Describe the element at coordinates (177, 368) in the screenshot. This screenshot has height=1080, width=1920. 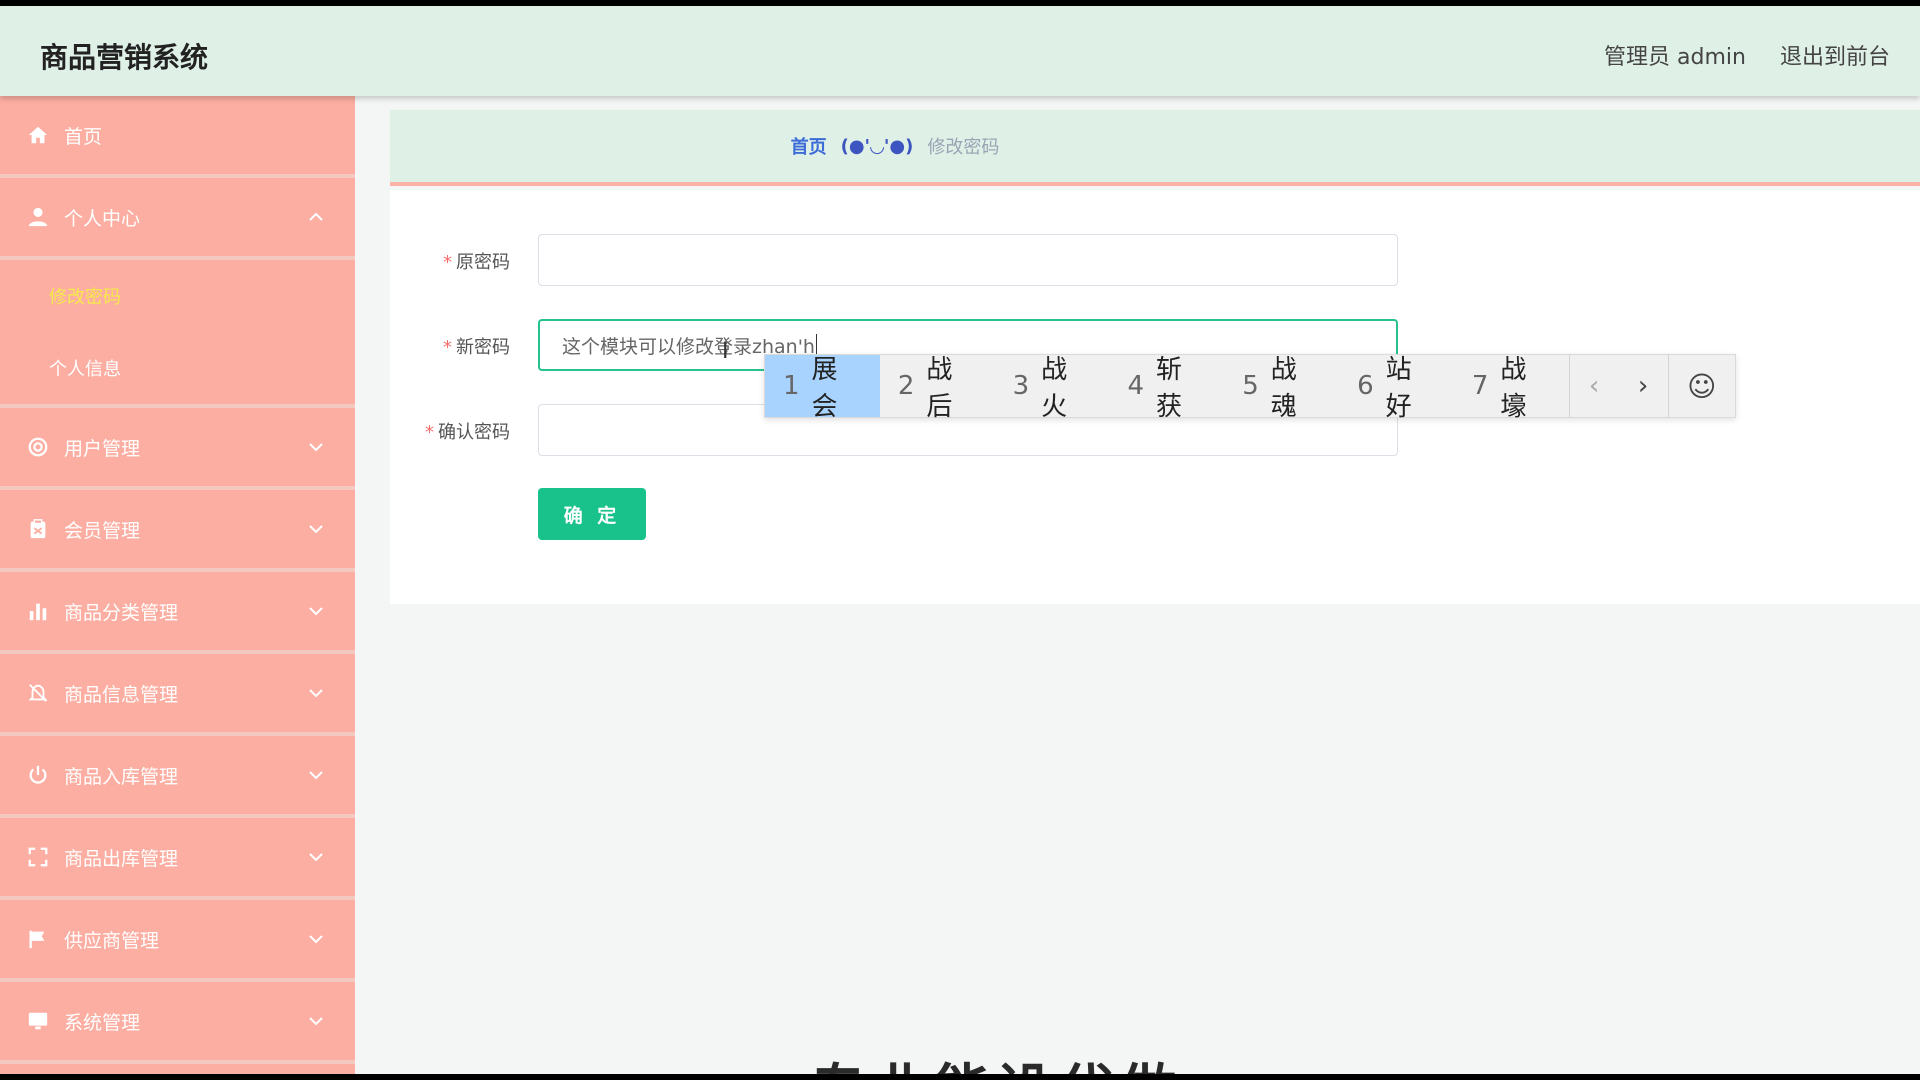
I see `sidebar-subitem-personal-info: 个人信息` at that location.